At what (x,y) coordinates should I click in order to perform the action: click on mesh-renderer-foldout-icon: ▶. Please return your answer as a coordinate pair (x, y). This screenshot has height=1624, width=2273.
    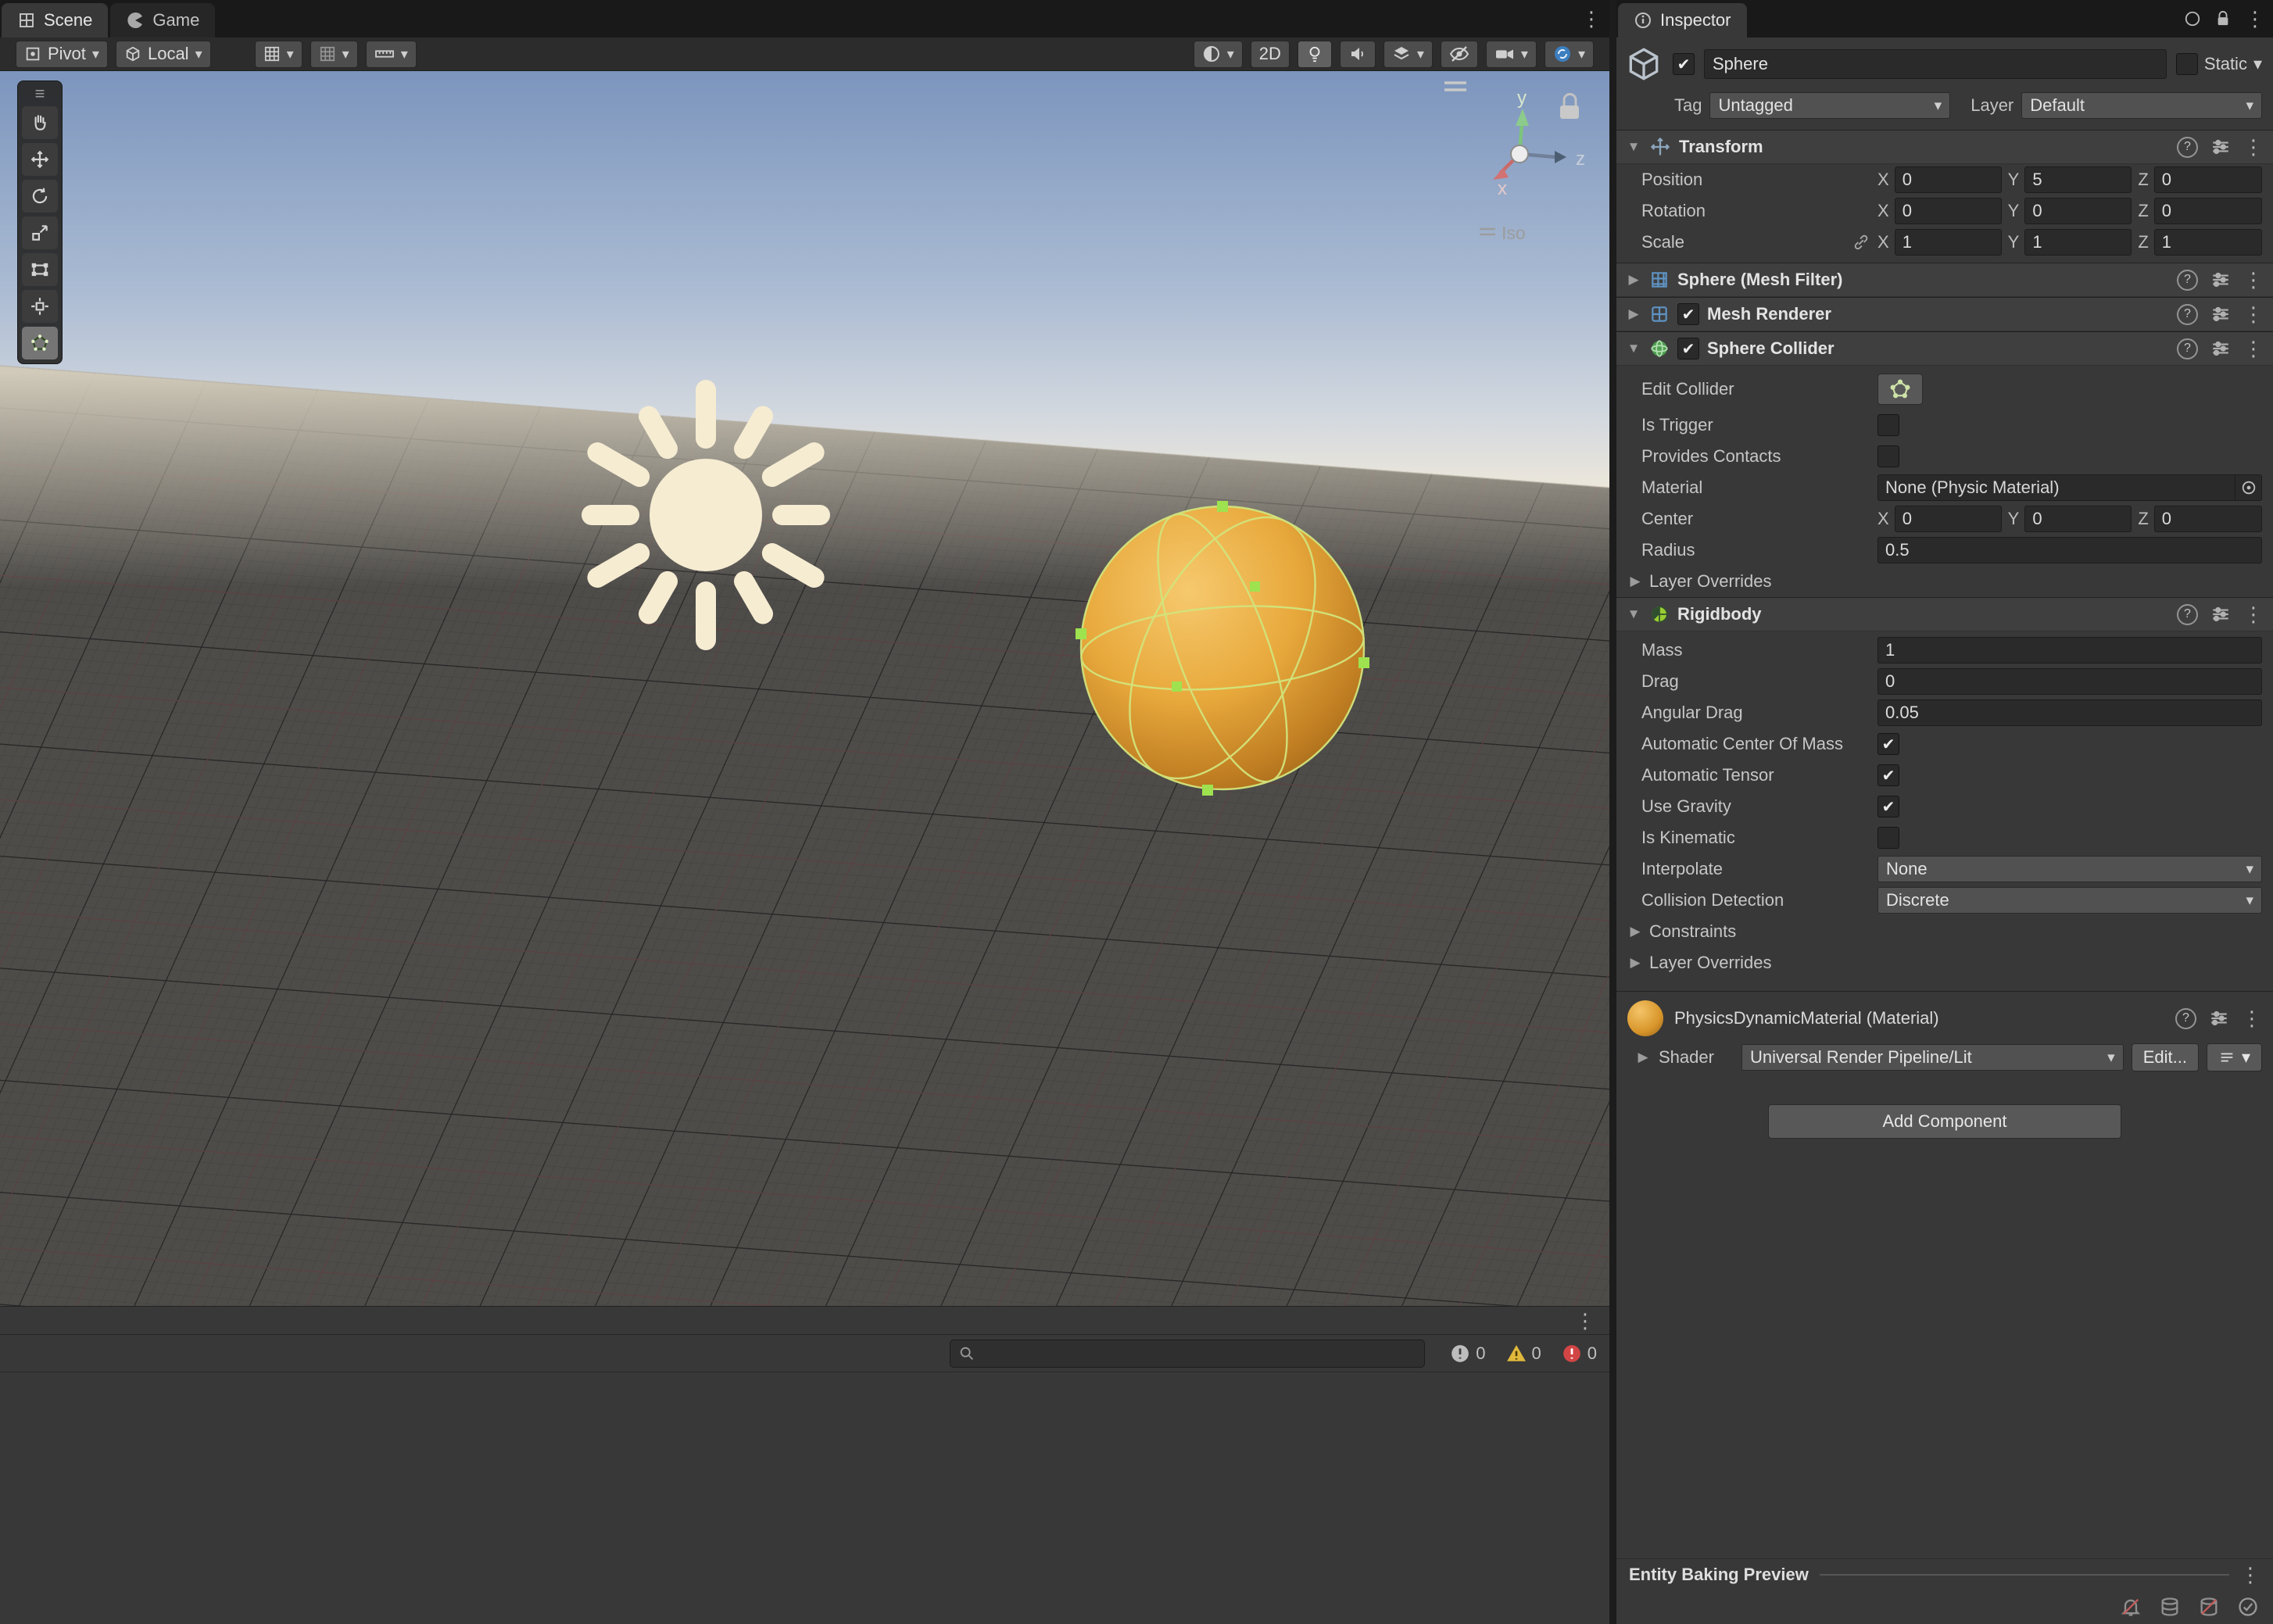
    Looking at the image, I should click on (1633, 314).